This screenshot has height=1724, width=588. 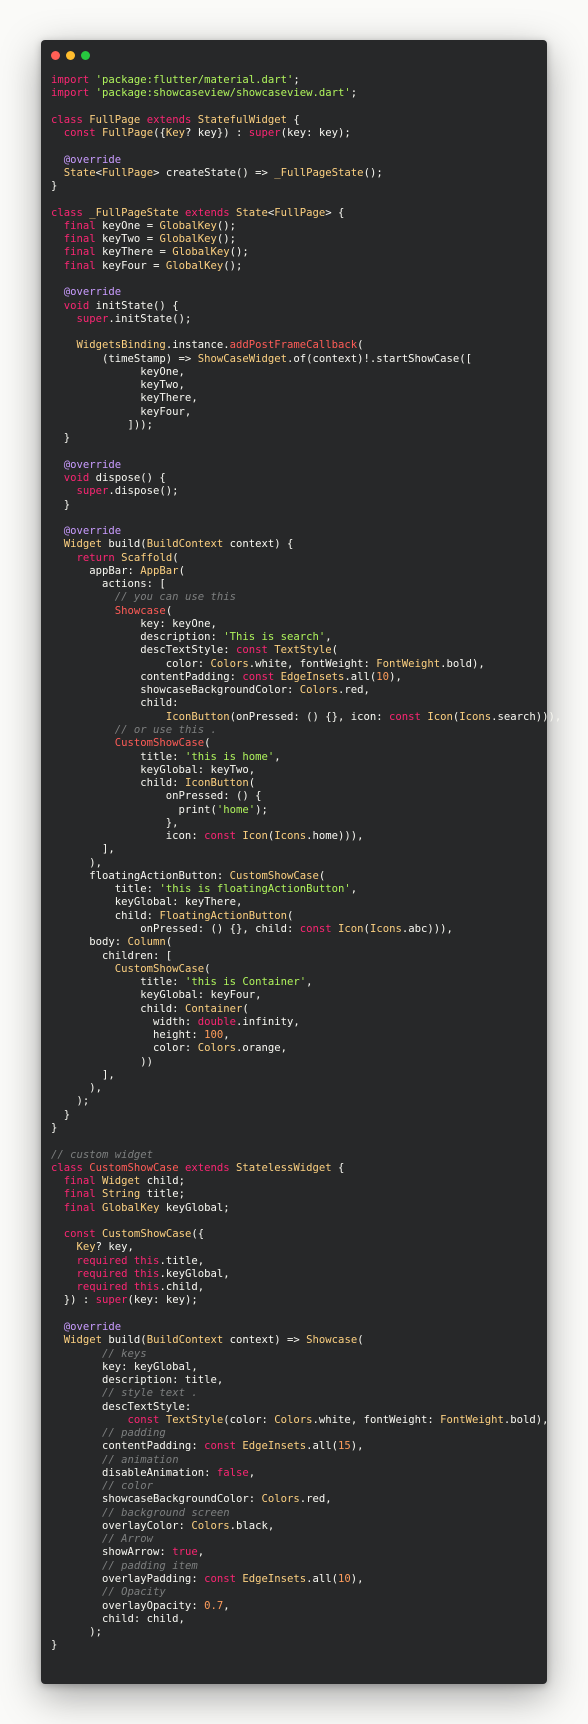 What do you see at coordinates (315, 133) in the screenshot?
I see `code-token: (key: key);` at bounding box center [315, 133].